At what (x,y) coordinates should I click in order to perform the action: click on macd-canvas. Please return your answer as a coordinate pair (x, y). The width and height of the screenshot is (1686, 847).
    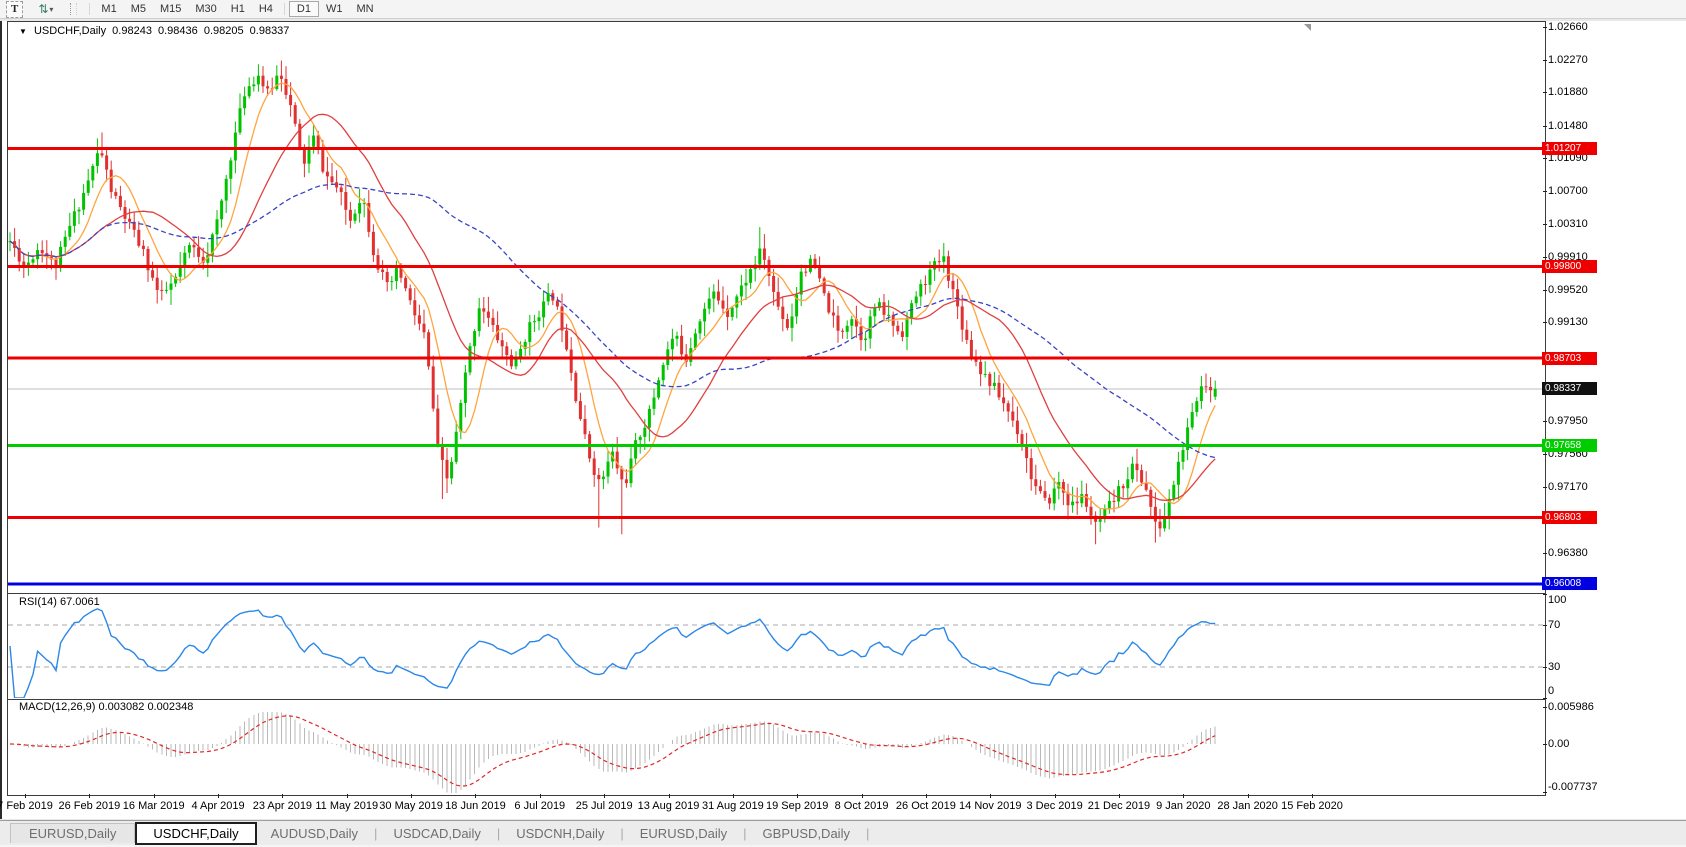
    Looking at the image, I should click on (775, 746).